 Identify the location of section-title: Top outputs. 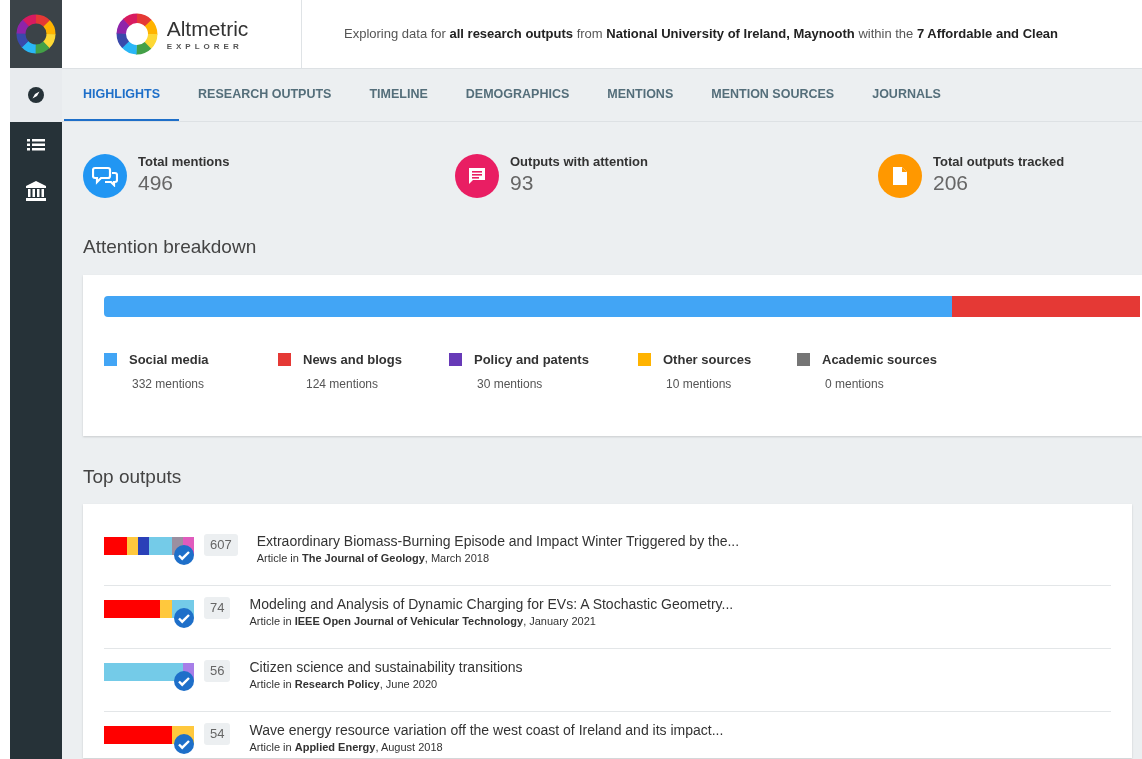
(133, 476).